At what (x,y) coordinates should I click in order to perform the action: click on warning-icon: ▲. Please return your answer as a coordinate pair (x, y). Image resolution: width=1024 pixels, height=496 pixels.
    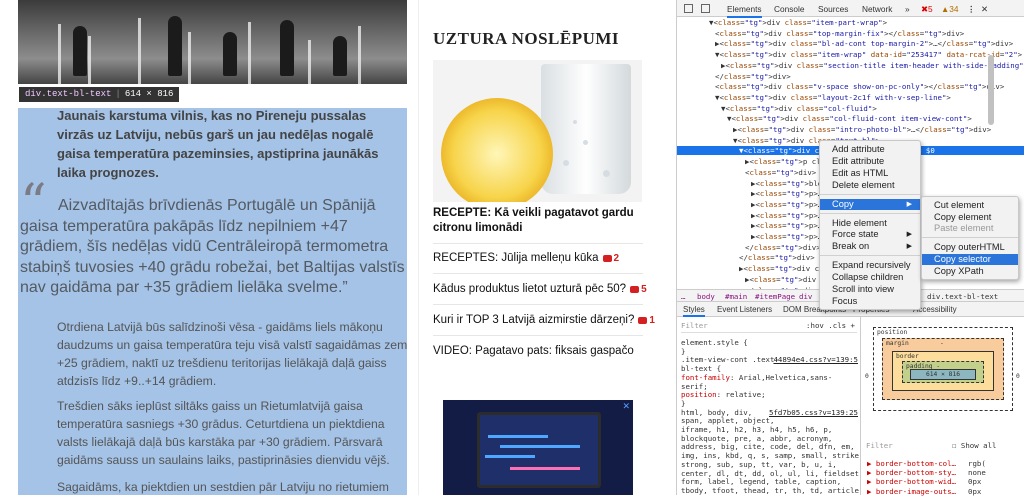
    Looking at the image, I should click on (945, 9).